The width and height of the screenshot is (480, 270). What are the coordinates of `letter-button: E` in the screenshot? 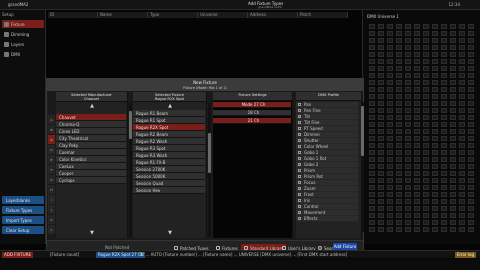 It's located at (51, 160).